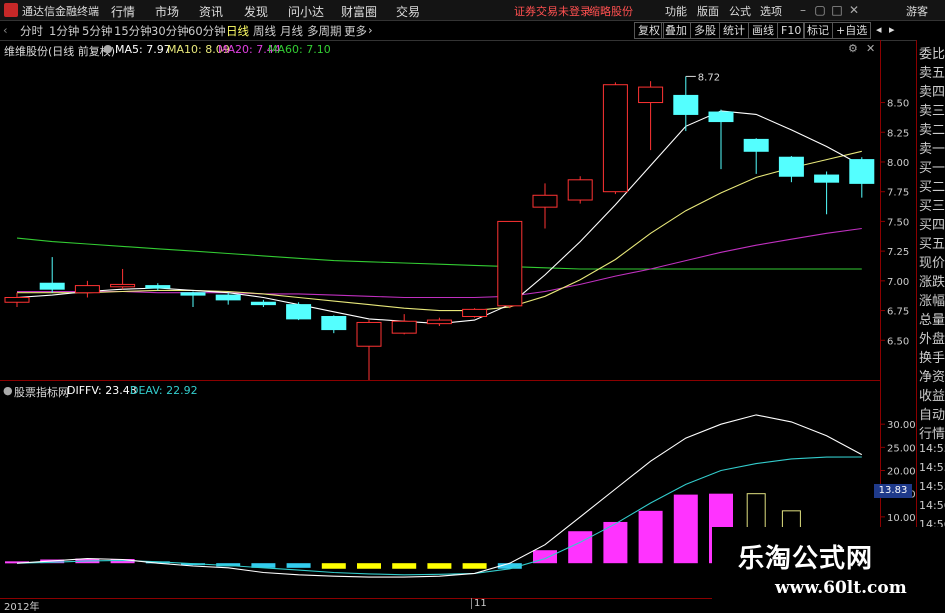  Describe the element at coordinates (256, 11) in the screenshot. I see `menu-discover: 发现` at that location.